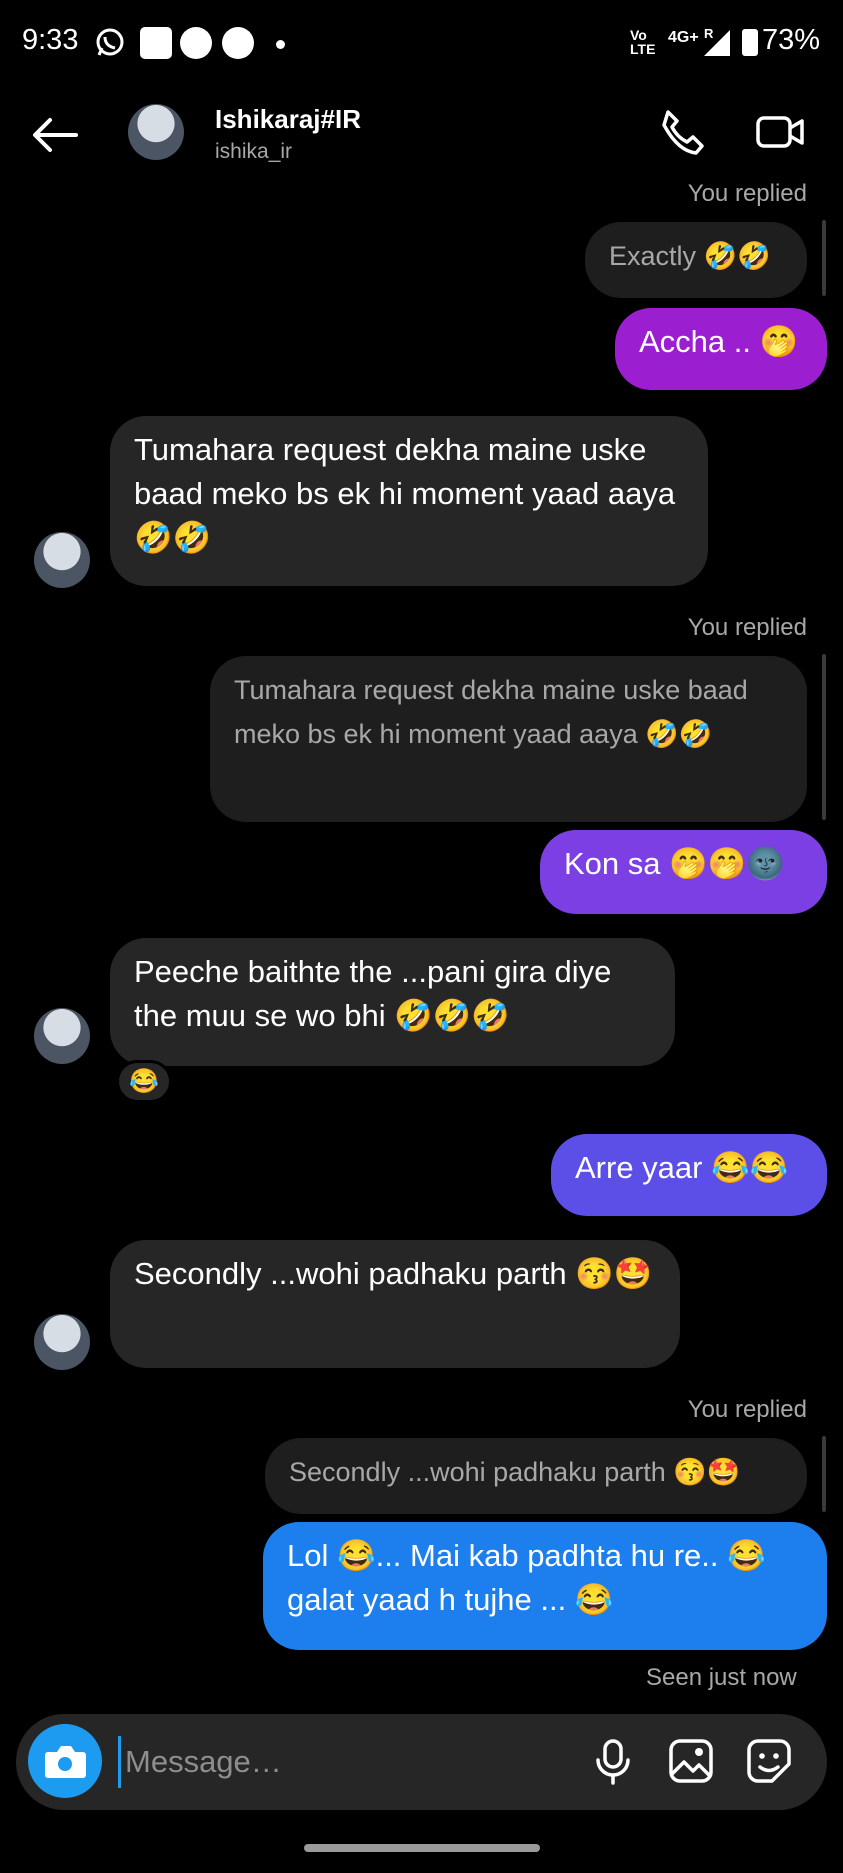 Image resolution: width=843 pixels, height=1873 pixels. I want to click on quoted-message: Exactly 🤣🤣, so click(696, 260).